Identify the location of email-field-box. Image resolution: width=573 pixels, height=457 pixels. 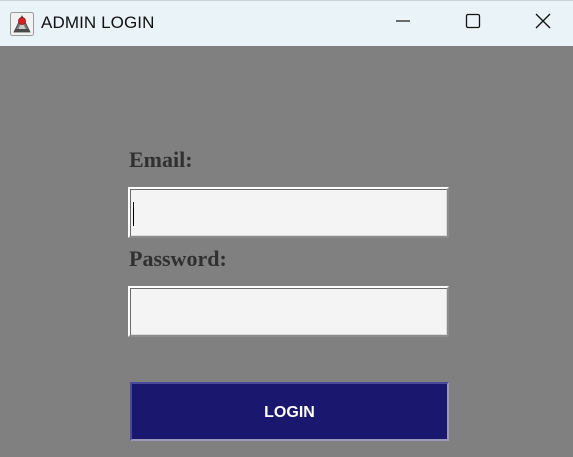
(288, 212).